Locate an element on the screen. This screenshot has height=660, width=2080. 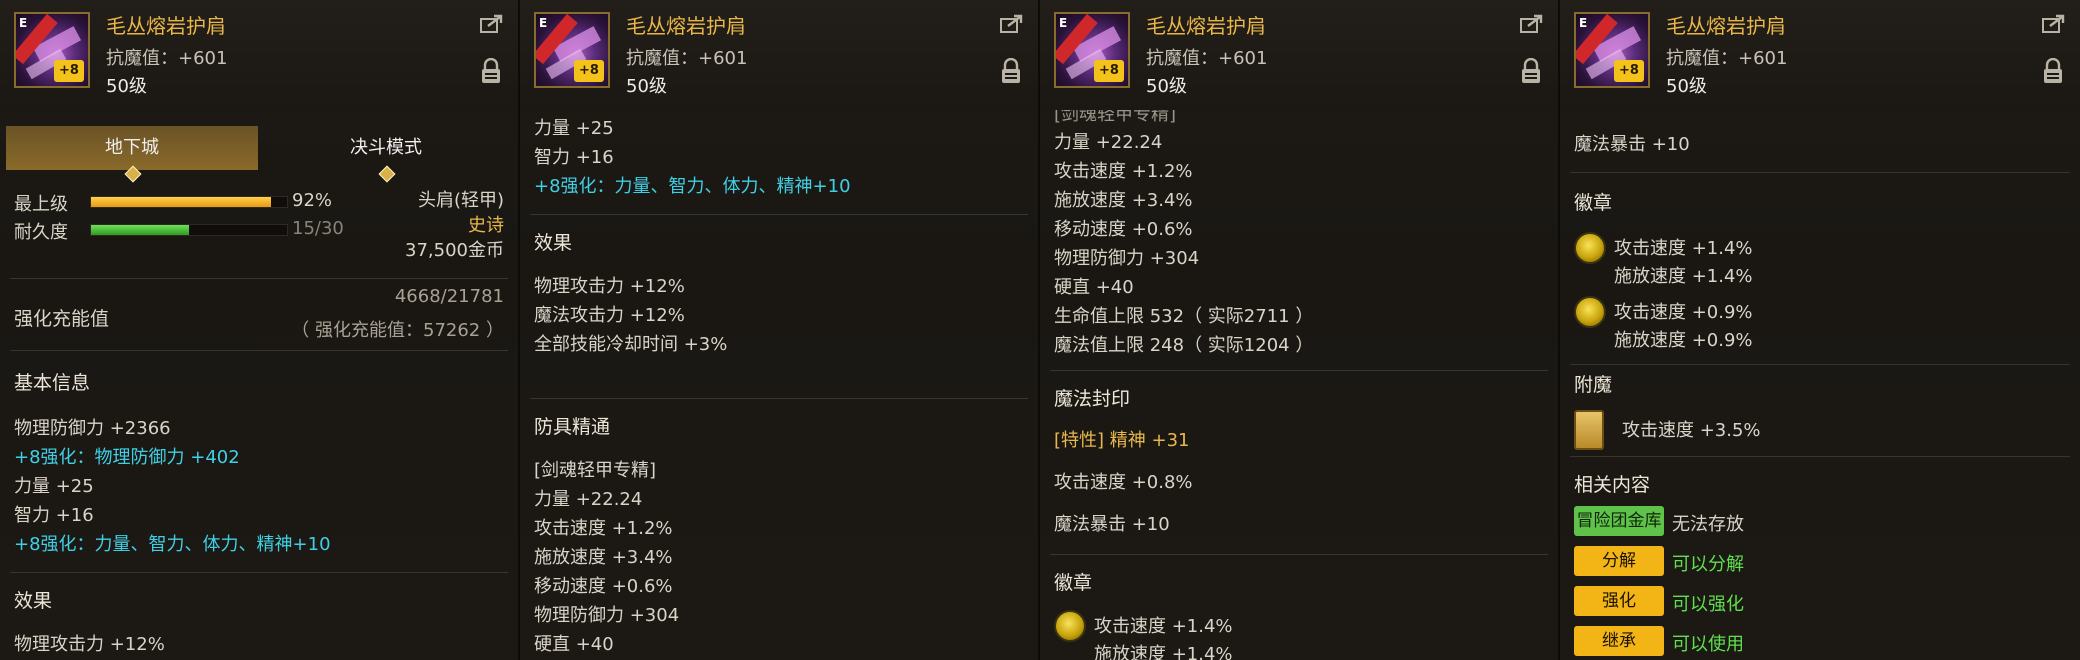
stat-line: 魔法攻击力 +12% is located at coordinates (609, 315).